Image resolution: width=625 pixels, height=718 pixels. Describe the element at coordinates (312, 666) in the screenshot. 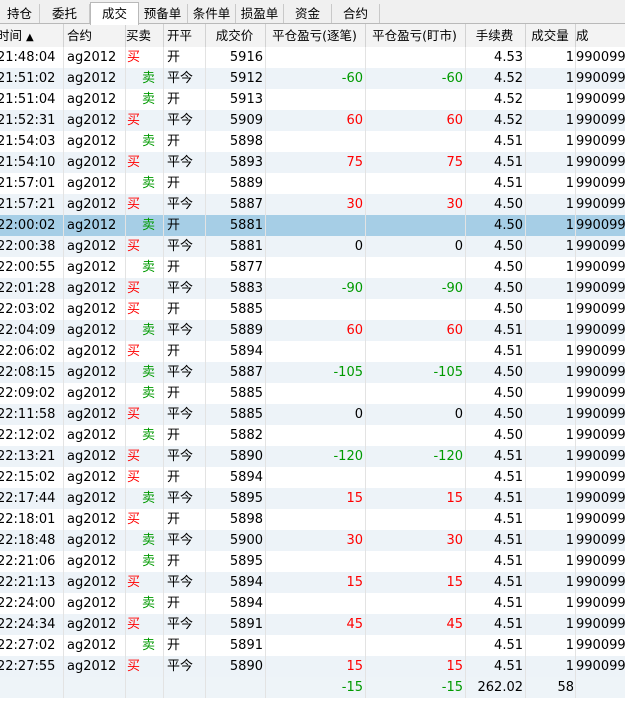

I see `table-row: 22:27:55 ag2012 买平今 5890 15 15 4.51 1 990099` at that location.